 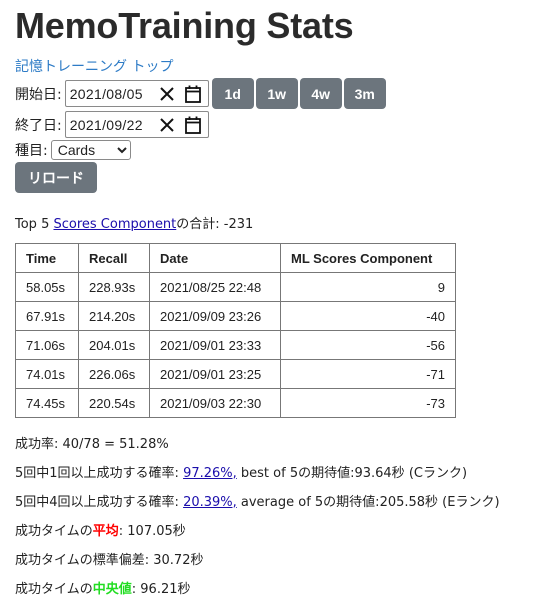 What do you see at coordinates (215, 374) in the screenshot?
I see `cell-date: 2021/09/01 23:25` at bounding box center [215, 374].